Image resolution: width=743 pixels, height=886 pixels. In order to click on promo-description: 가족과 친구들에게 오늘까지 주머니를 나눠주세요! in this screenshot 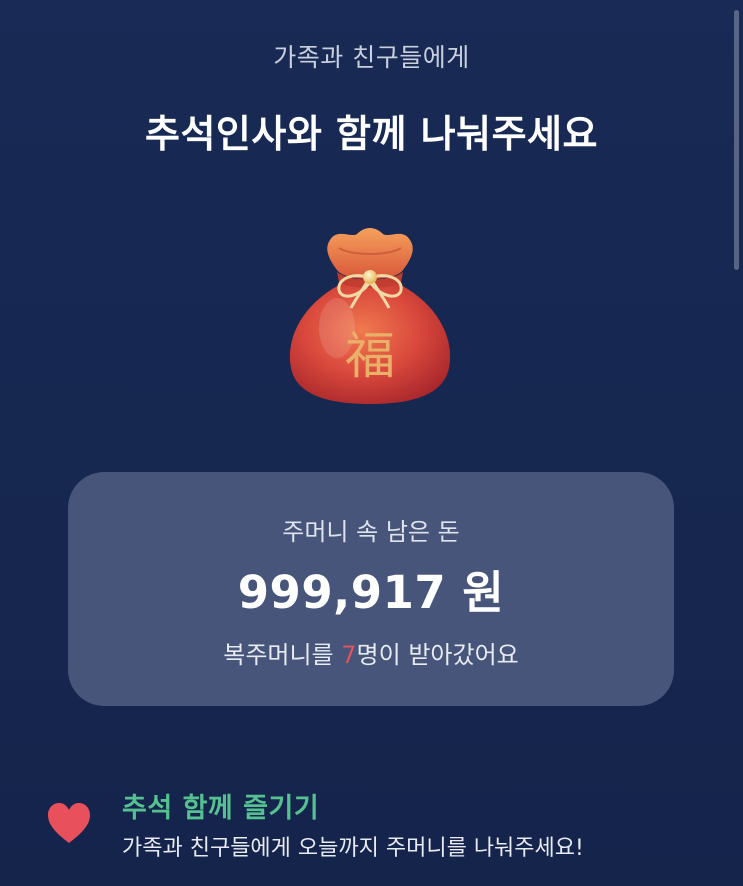, I will do `click(353, 848)`.